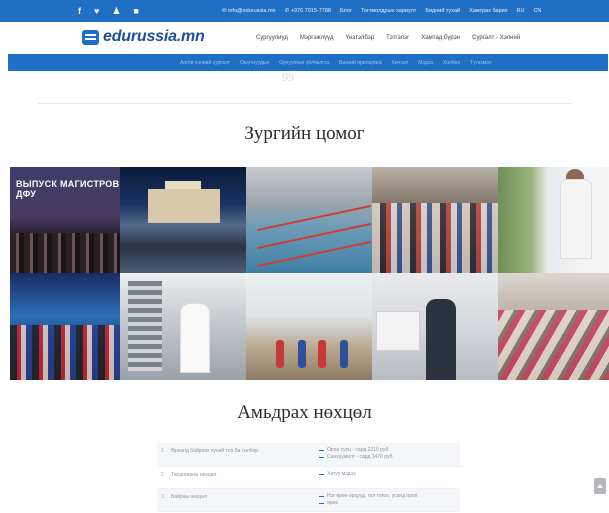  Describe the element at coordinates (600, 486) in the screenshot. I see `scroll-to-top-button` at that location.